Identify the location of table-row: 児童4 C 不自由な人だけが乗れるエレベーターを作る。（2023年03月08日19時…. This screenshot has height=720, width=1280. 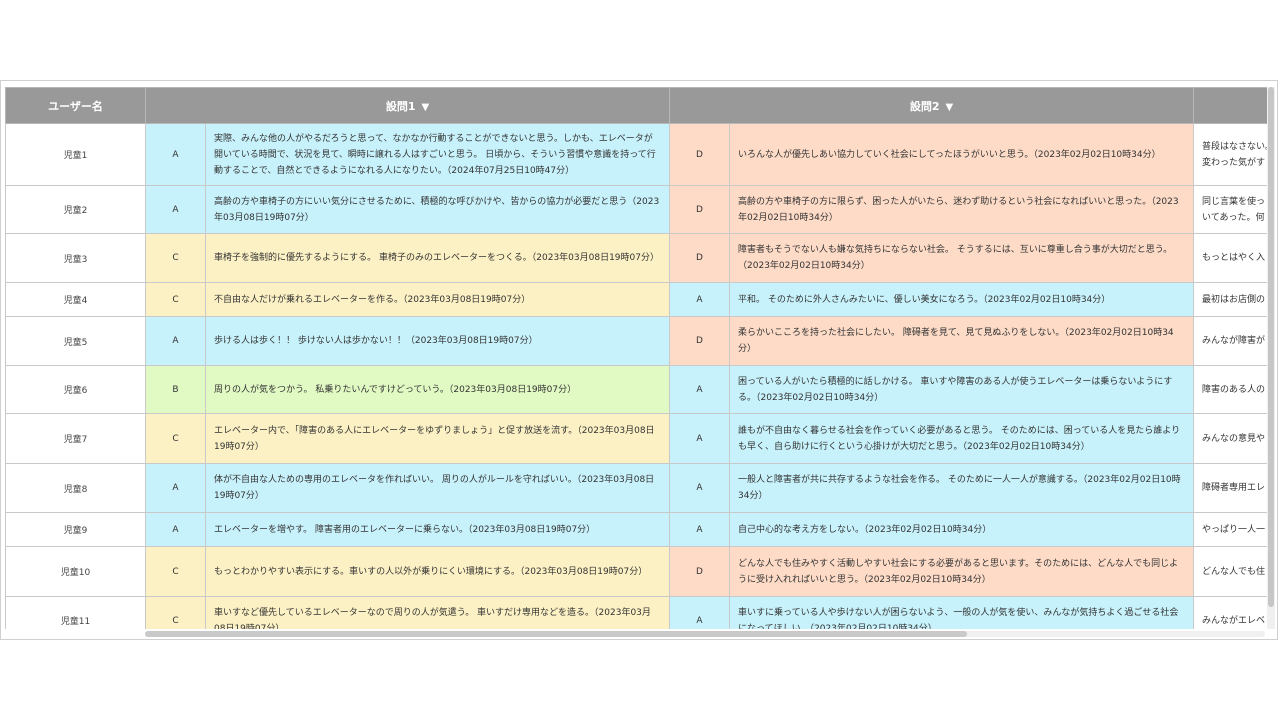
(636, 299).